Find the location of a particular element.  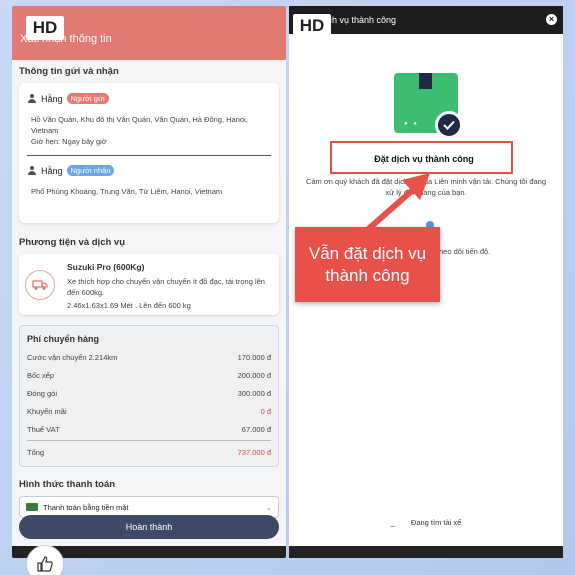

service-dims: 2.46x1.63x1.69 Mét . Lên đến 600 kg is located at coordinates (129, 305).